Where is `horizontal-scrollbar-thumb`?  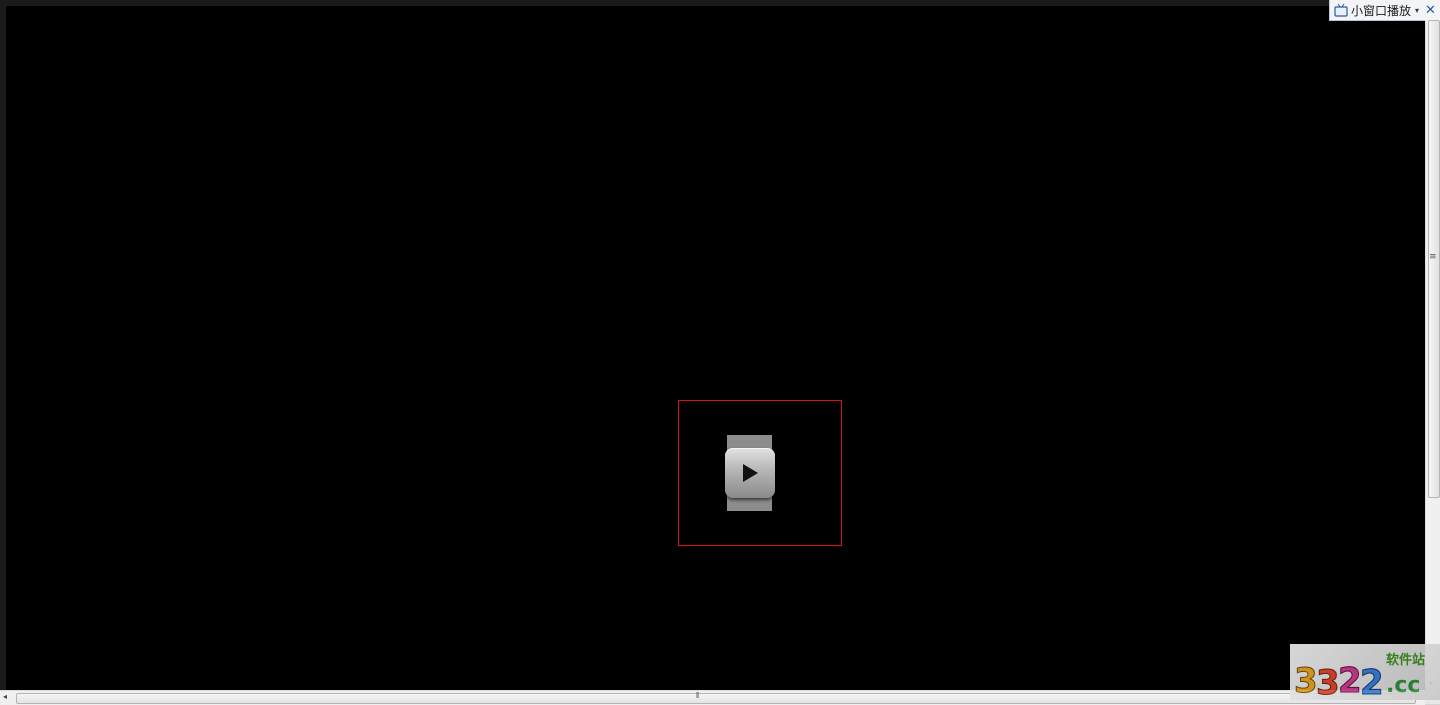
horizontal-scrollbar-thumb is located at coordinates (716, 698).